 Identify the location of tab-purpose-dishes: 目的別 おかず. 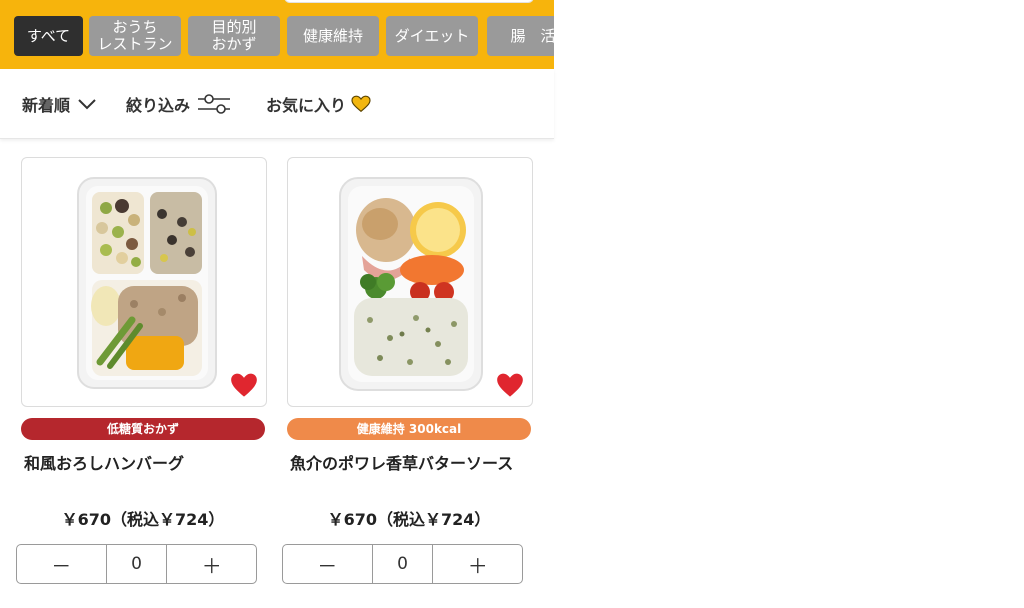
(234, 36).